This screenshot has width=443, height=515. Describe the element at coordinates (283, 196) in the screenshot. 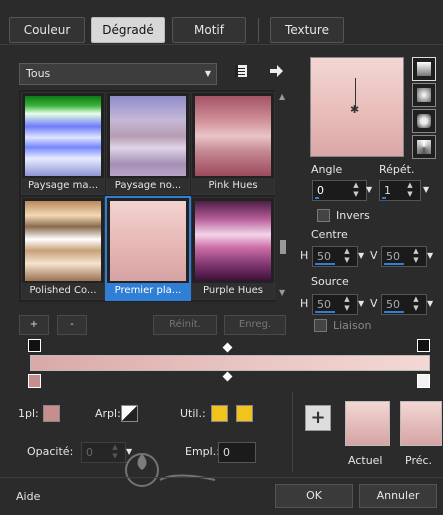

I see `preset-scrollbar: ▲ ▼` at that location.